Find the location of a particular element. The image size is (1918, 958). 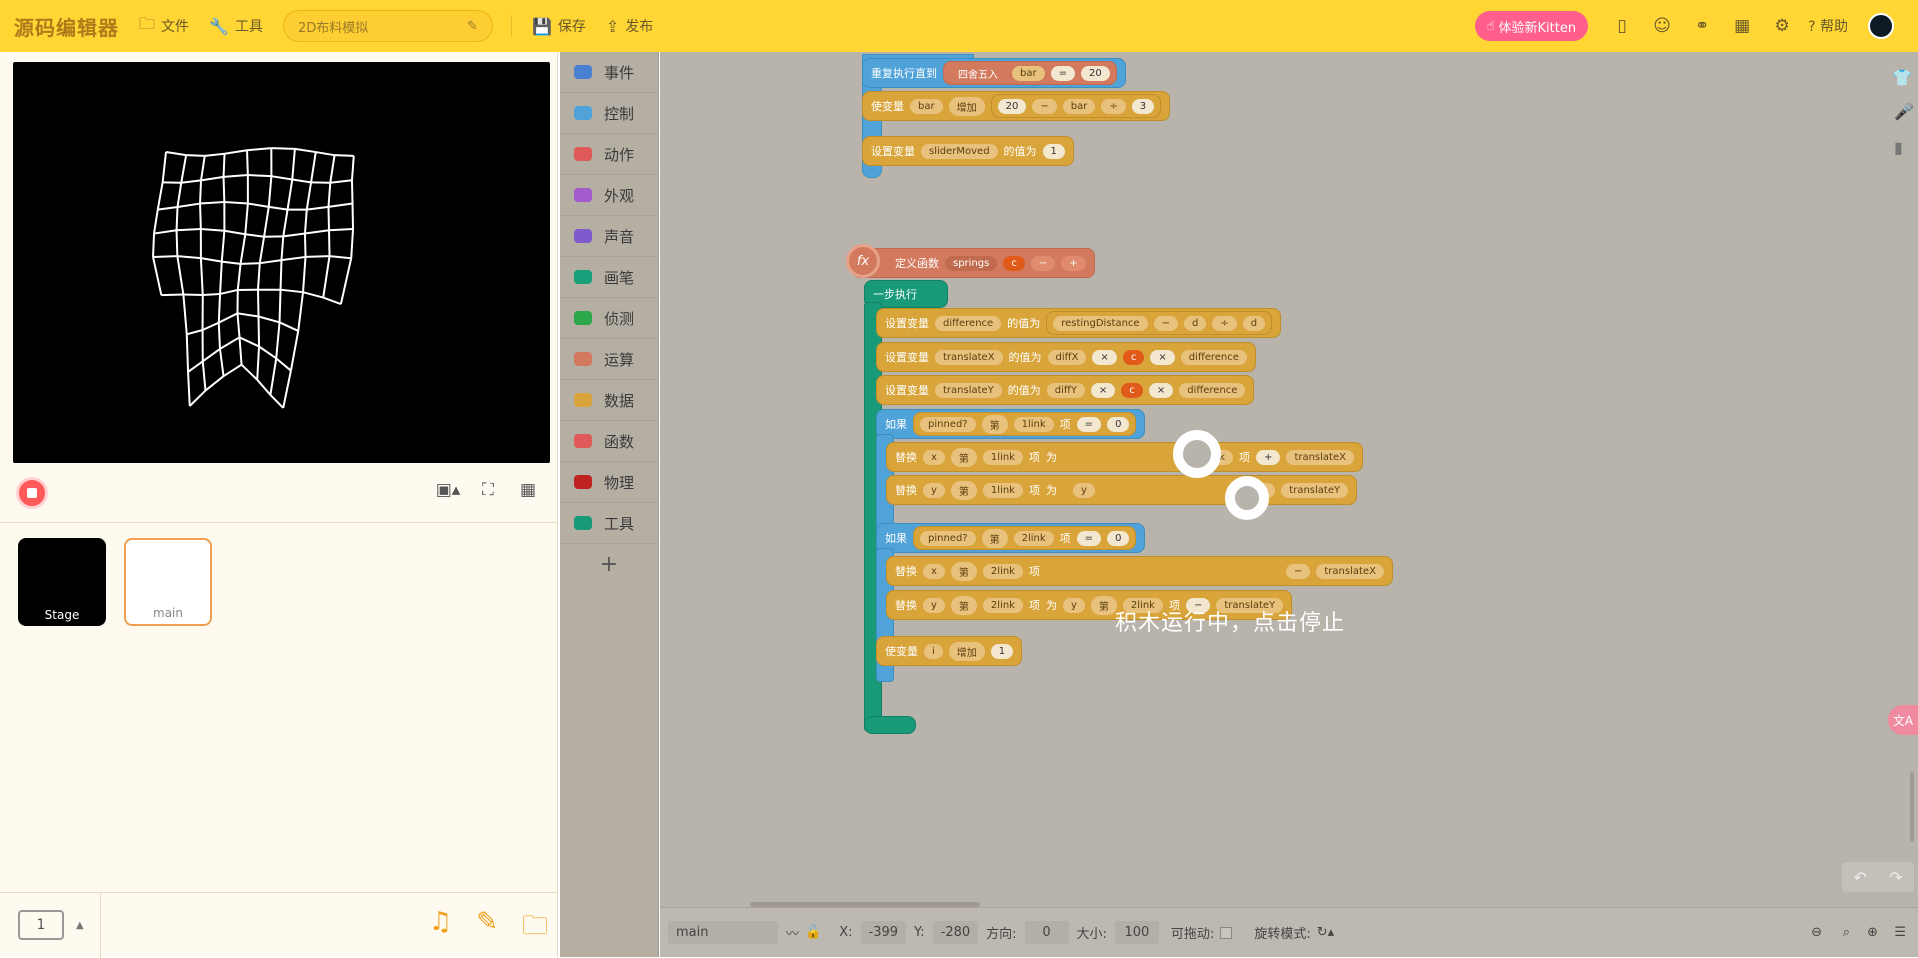

caret-up-icon: ▲ is located at coordinates (80, 925).